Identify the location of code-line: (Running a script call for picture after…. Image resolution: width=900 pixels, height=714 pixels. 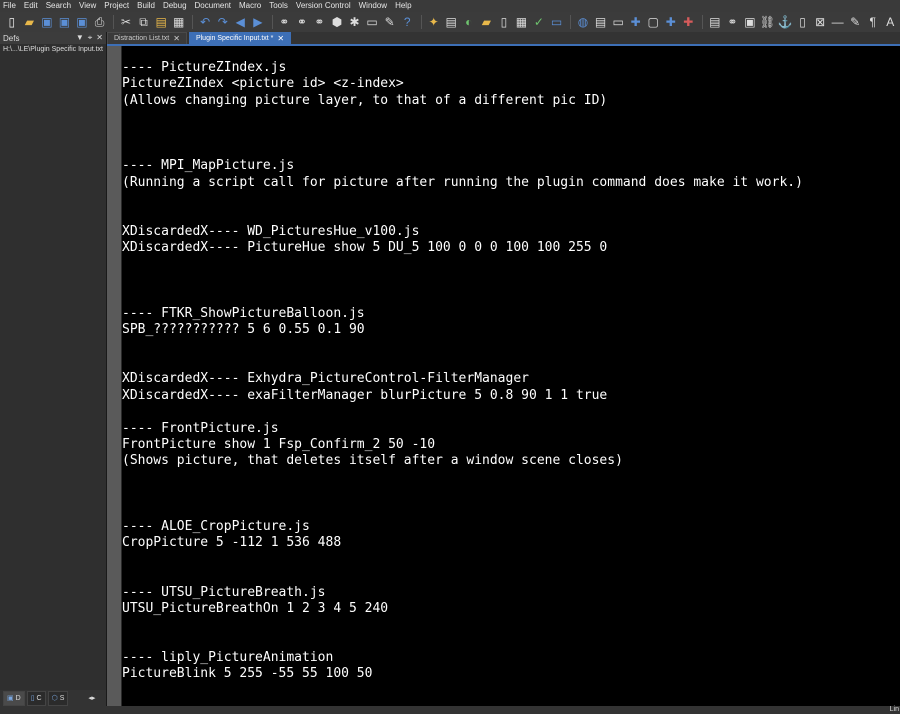
(462, 183).